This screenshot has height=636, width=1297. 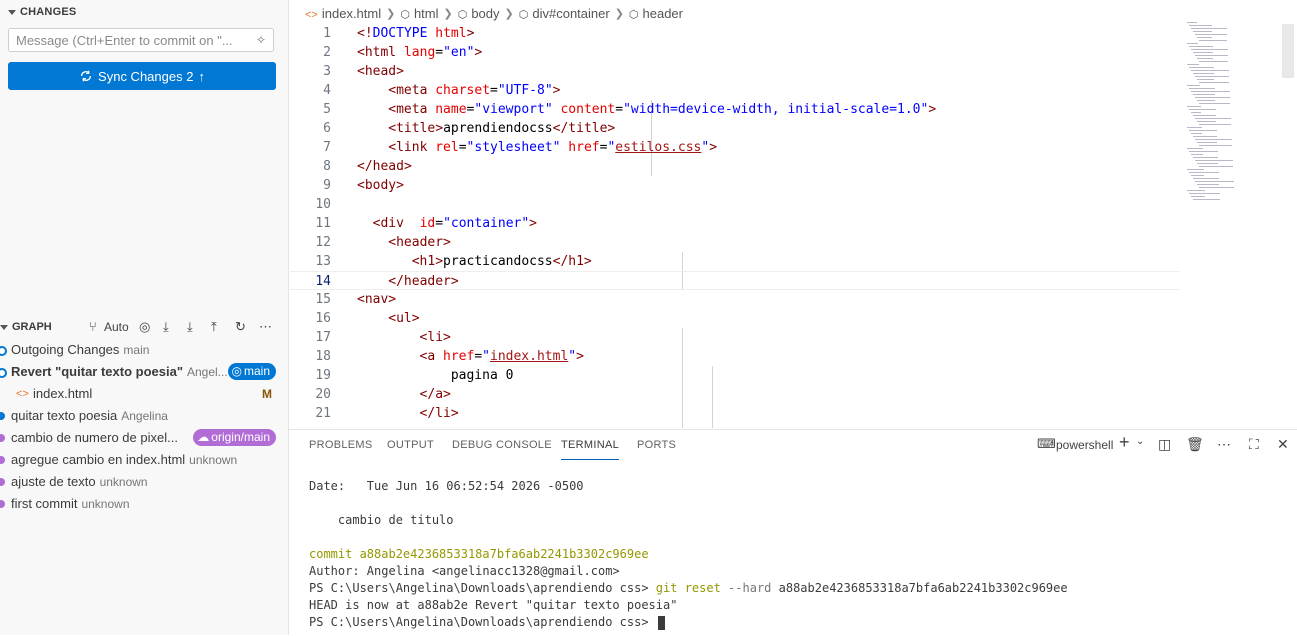 I want to click on code-line: 2 <html lang="en">, so click(x=735, y=52).